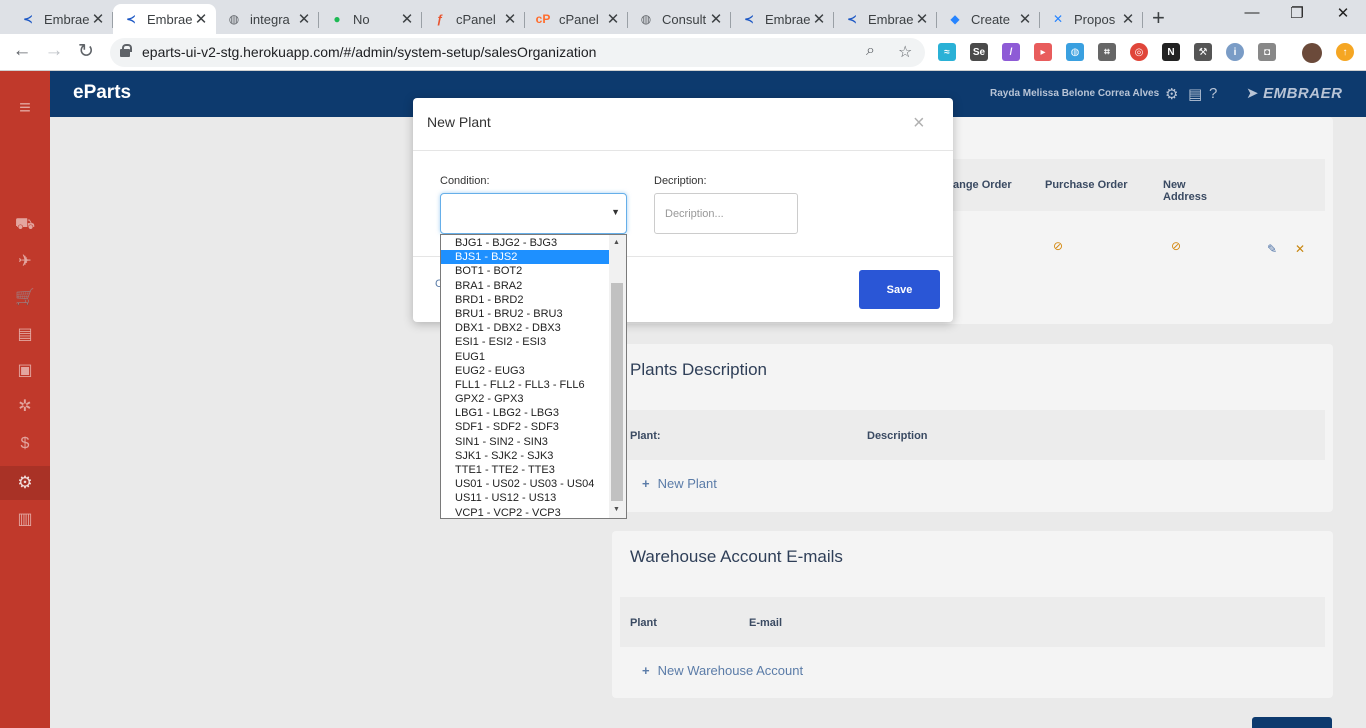 The image size is (1366, 728). What do you see at coordinates (870, 51) in the screenshot?
I see `zoom-icon: ⌕` at bounding box center [870, 51].